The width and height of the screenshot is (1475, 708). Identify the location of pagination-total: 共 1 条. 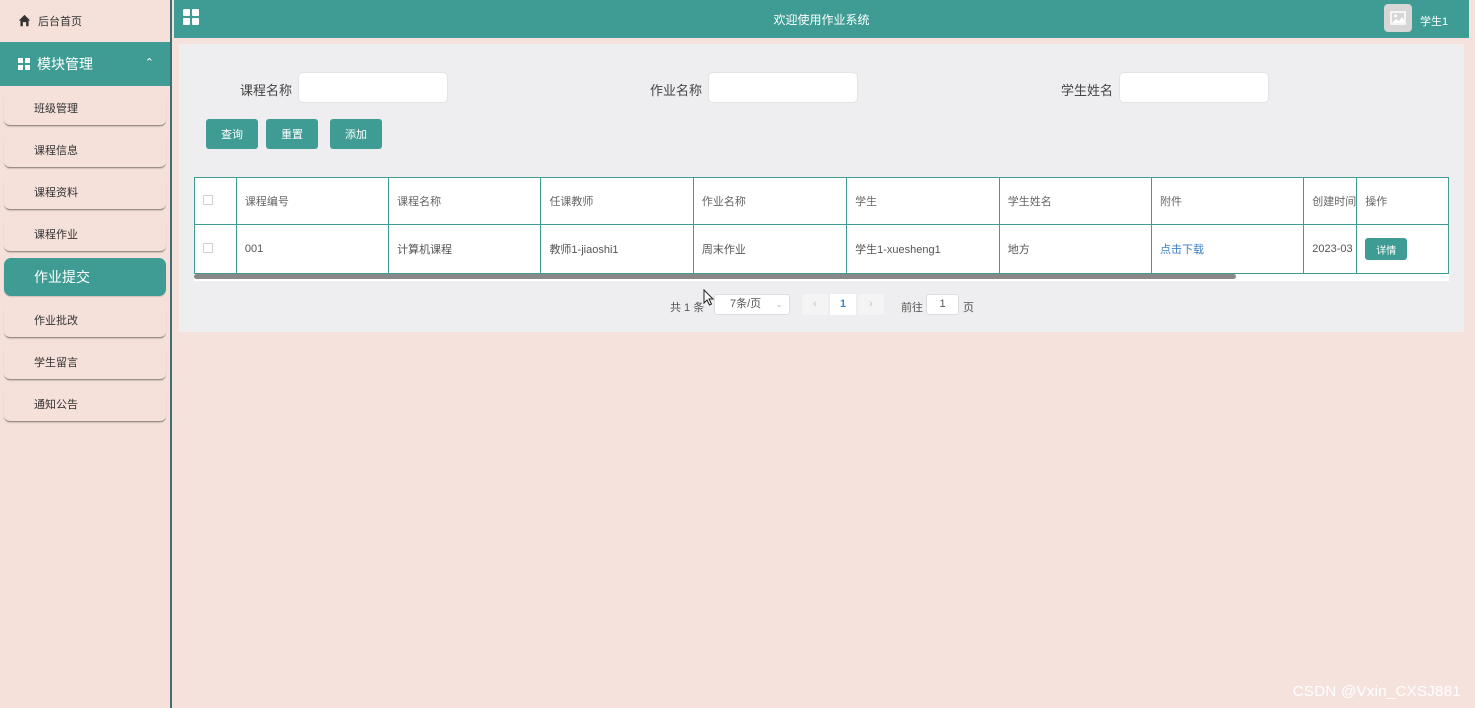
(687, 308).